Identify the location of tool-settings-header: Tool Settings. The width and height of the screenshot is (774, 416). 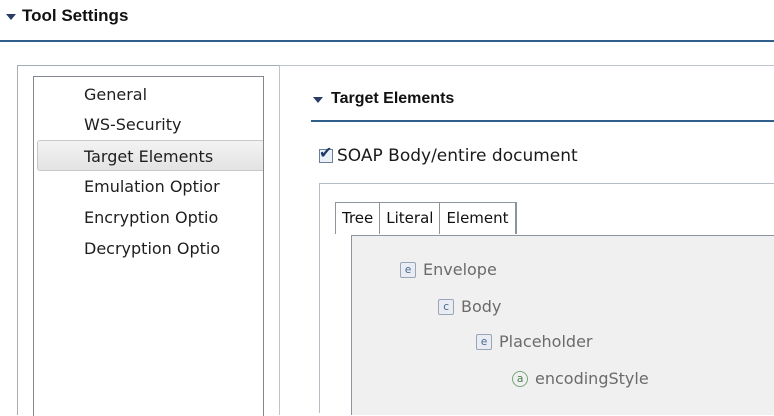
(67, 16).